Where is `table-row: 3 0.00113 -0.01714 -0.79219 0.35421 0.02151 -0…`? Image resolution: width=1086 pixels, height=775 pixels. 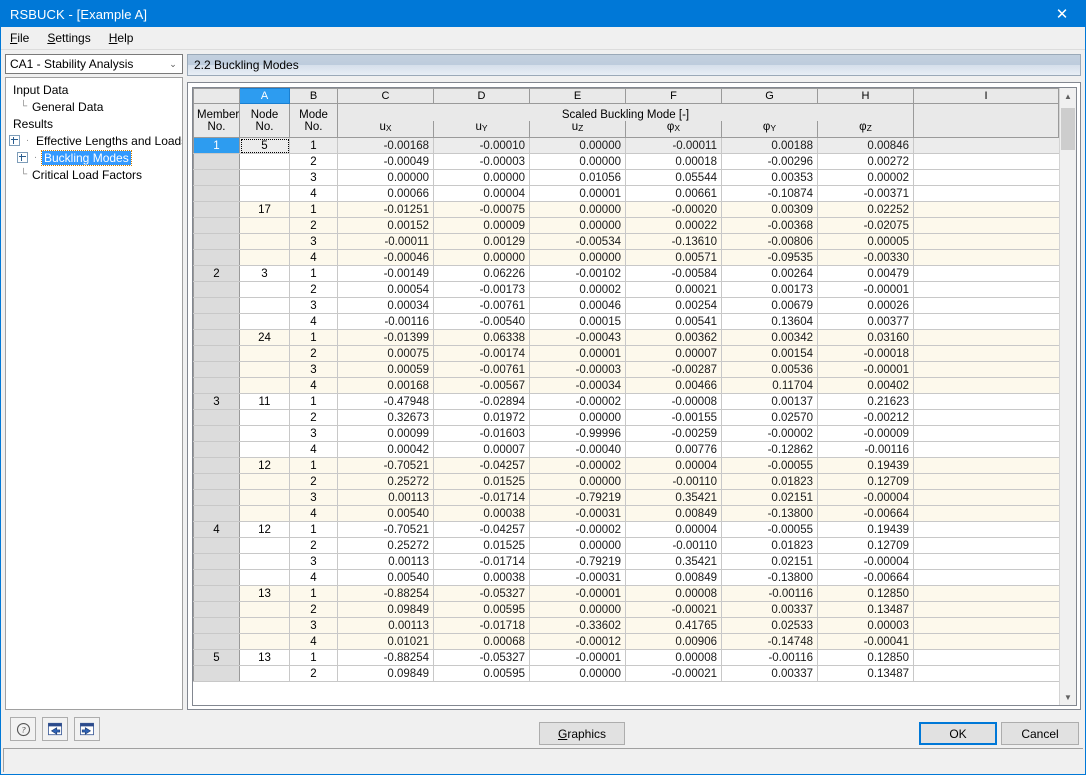
table-row: 3 0.00113 -0.01714 -0.79219 0.35421 0.02151 -0… is located at coordinates (626, 497).